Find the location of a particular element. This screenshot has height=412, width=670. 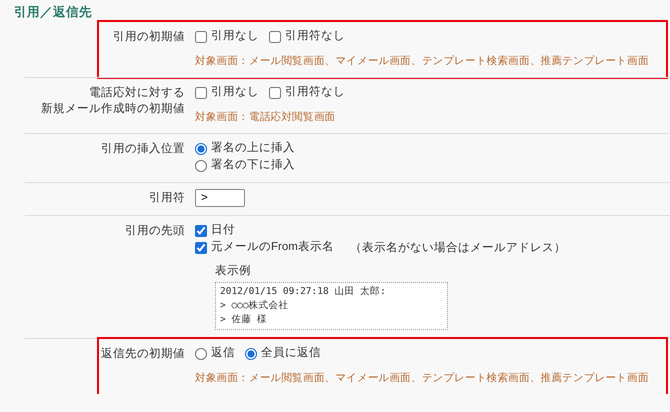

option-label: 全員に返信 is located at coordinates (291, 353).